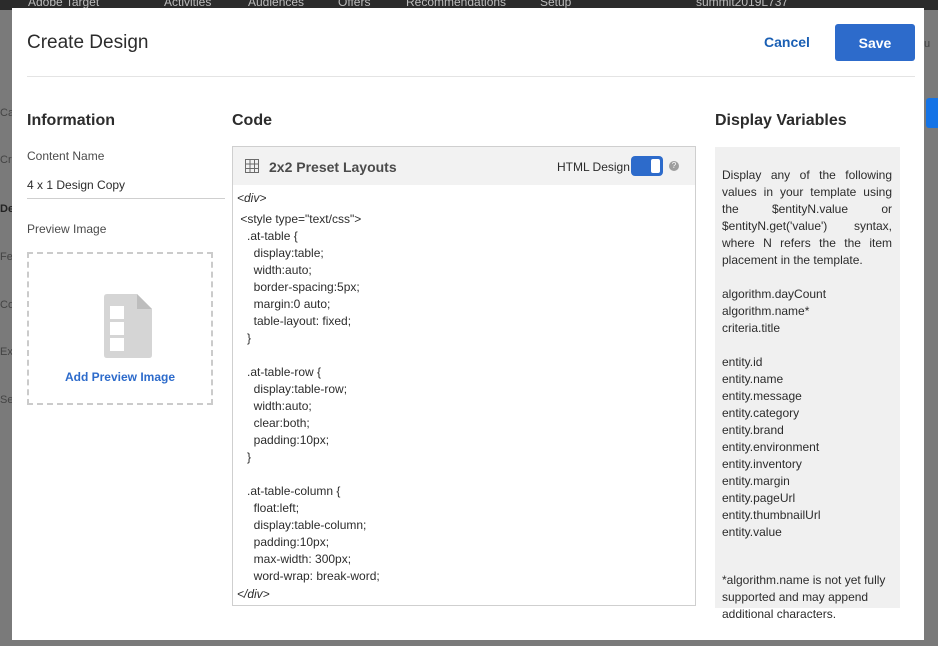 This screenshot has width=938, height=646. Describe the element at coordinates (6, 400) in the screenshot. I see `background-side-fragment: Set` at that location.